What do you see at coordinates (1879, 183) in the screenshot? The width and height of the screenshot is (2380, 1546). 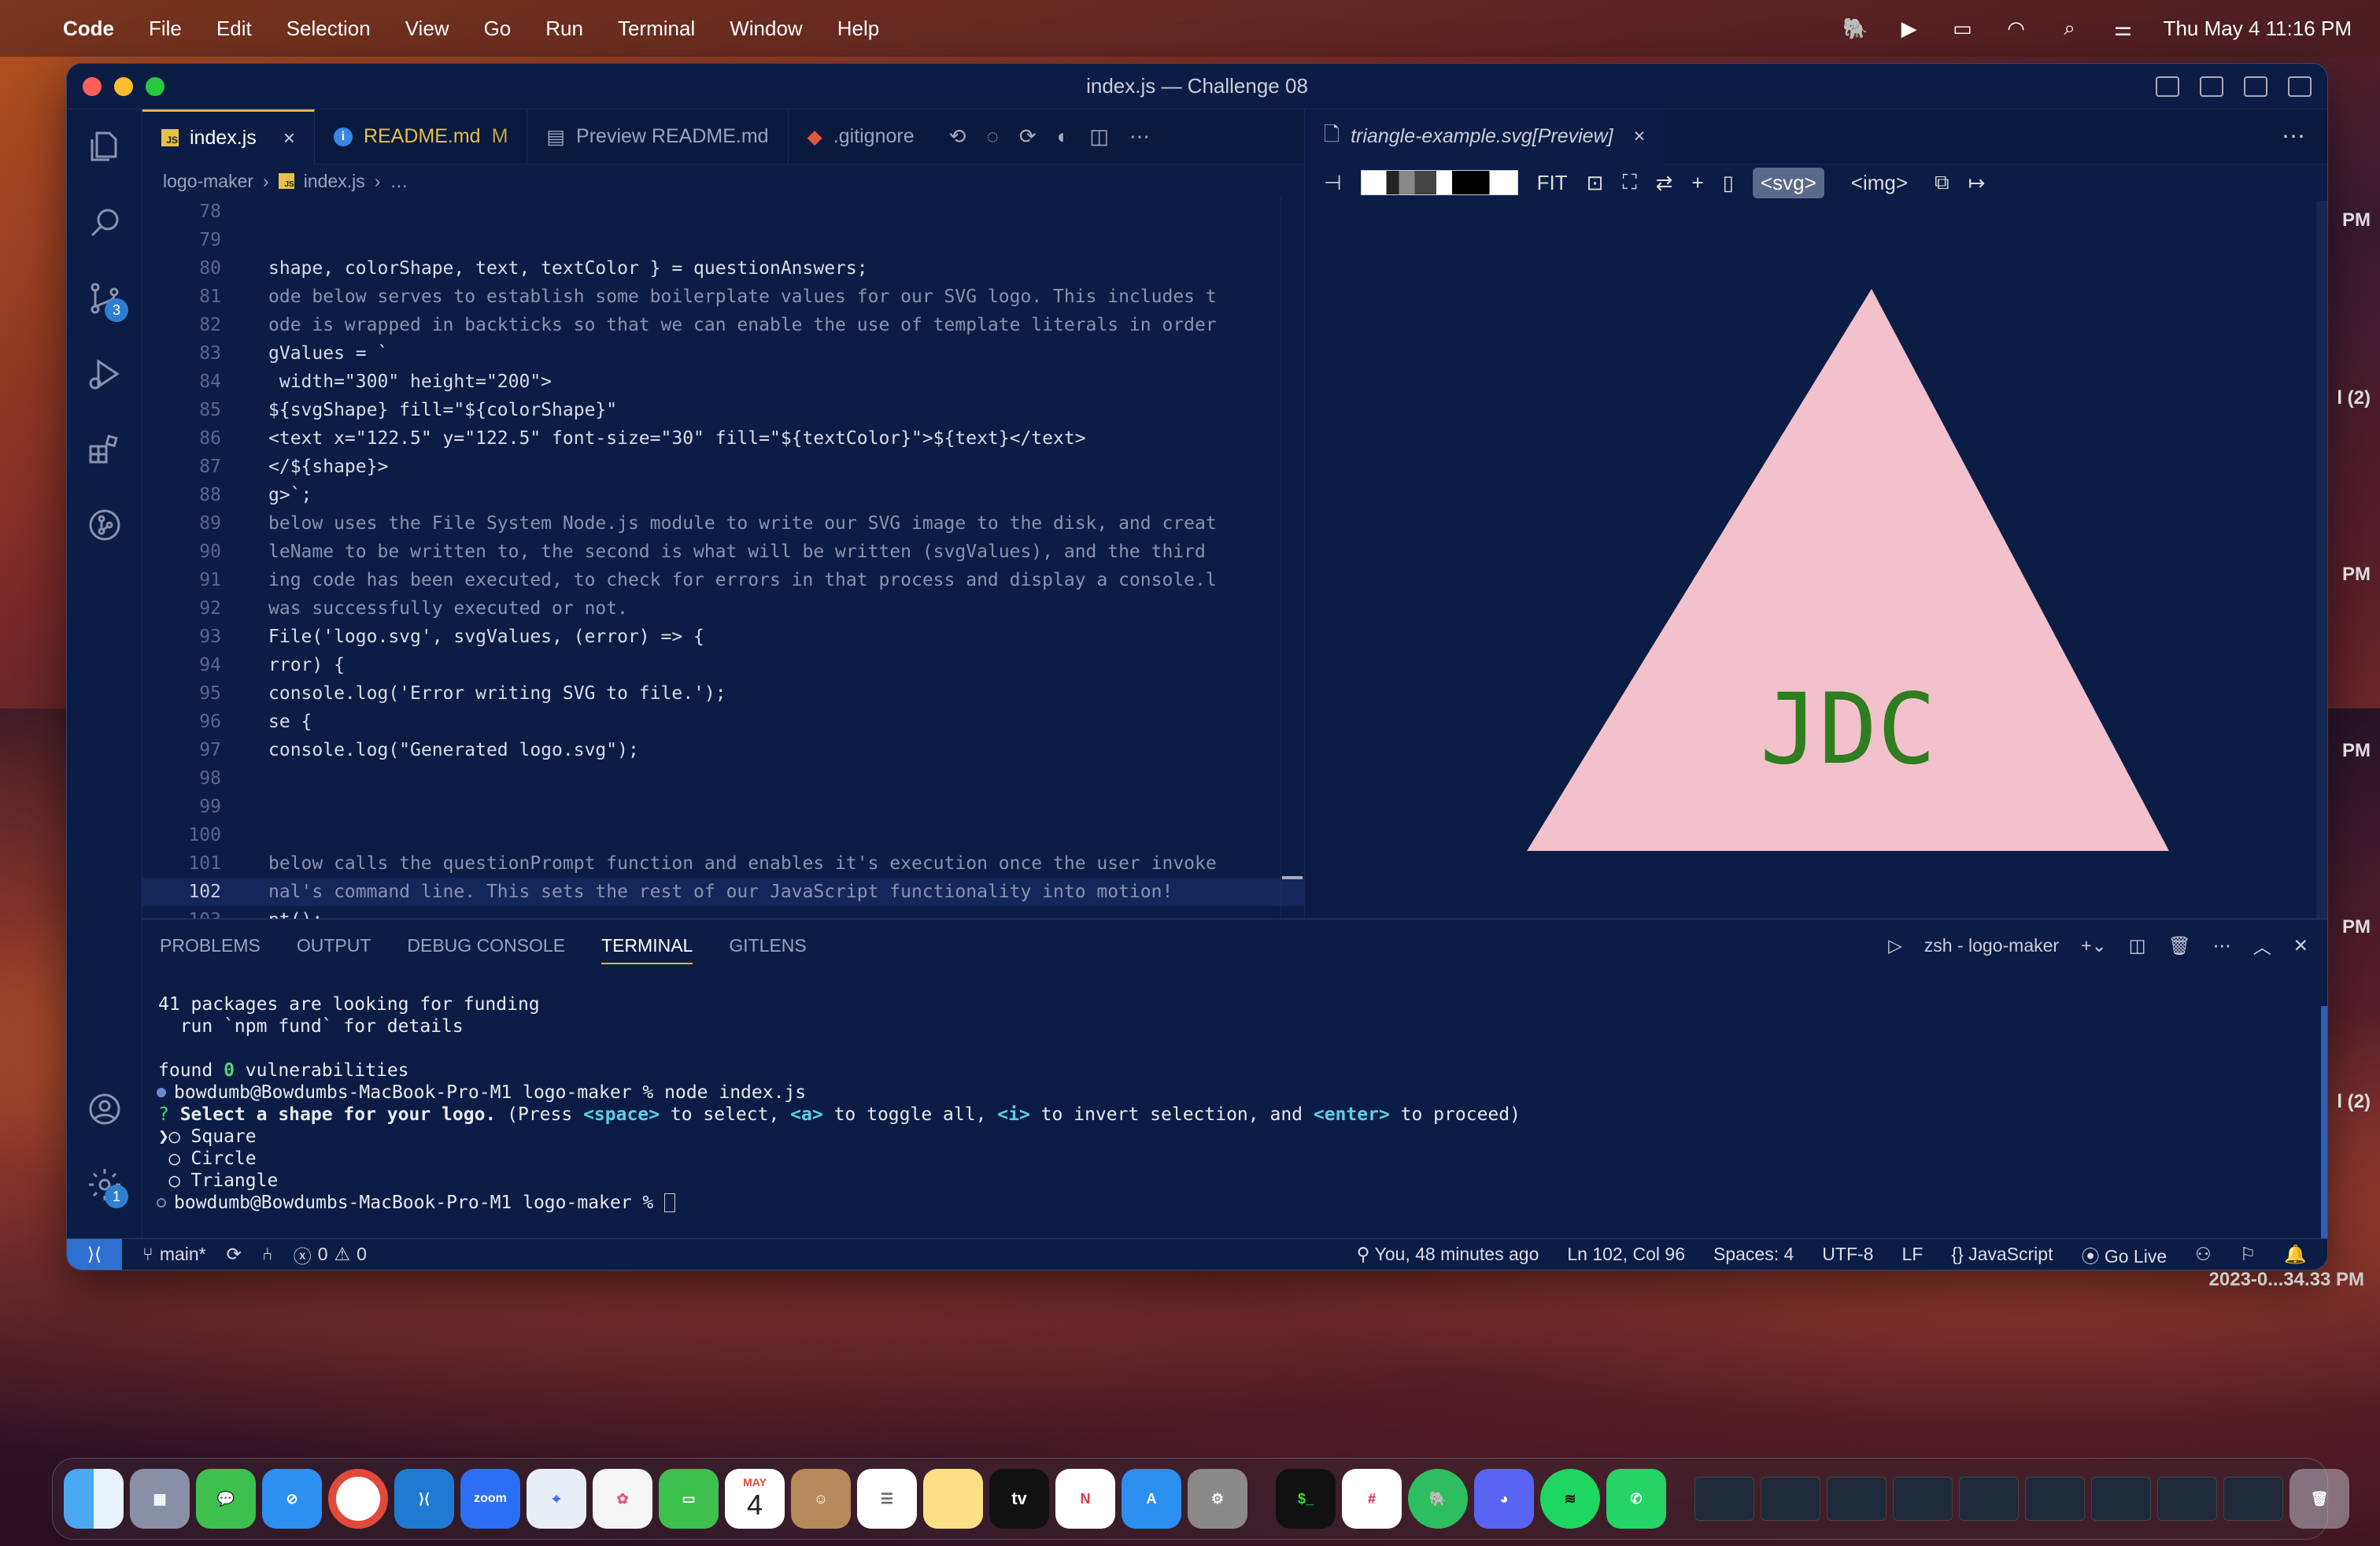 I see `img-mode-button: <img>` at bounding box center [1879, 183].